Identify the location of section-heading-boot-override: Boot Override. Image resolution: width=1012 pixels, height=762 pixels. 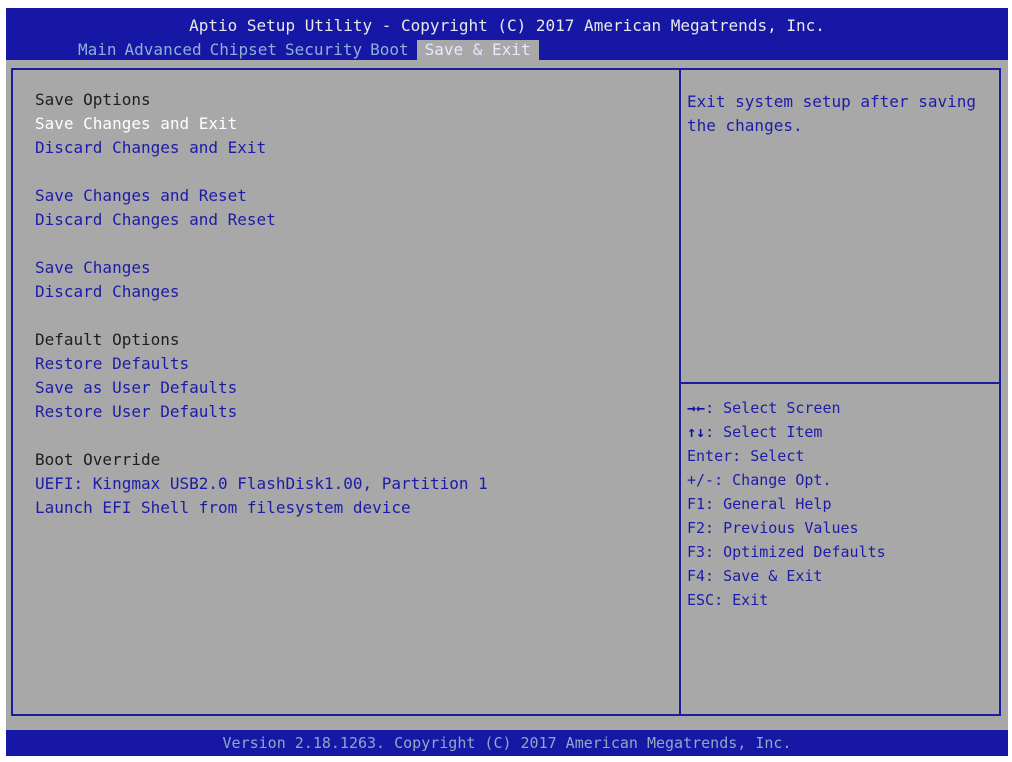
(98, 459).